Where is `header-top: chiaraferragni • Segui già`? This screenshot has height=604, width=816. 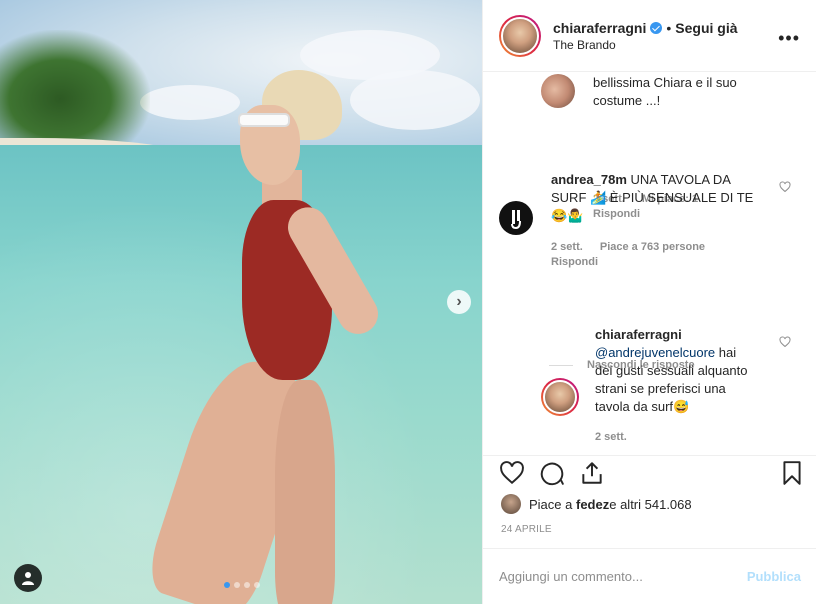
header-top: chiaraferragni • Segui già is located at coordinates (645, 28).